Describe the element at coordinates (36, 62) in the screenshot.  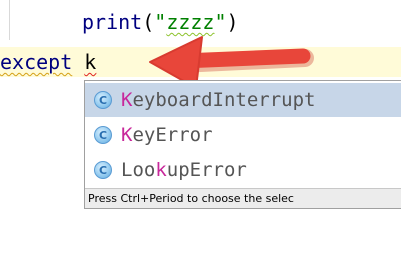
I see `except-keyword: except` at that location.